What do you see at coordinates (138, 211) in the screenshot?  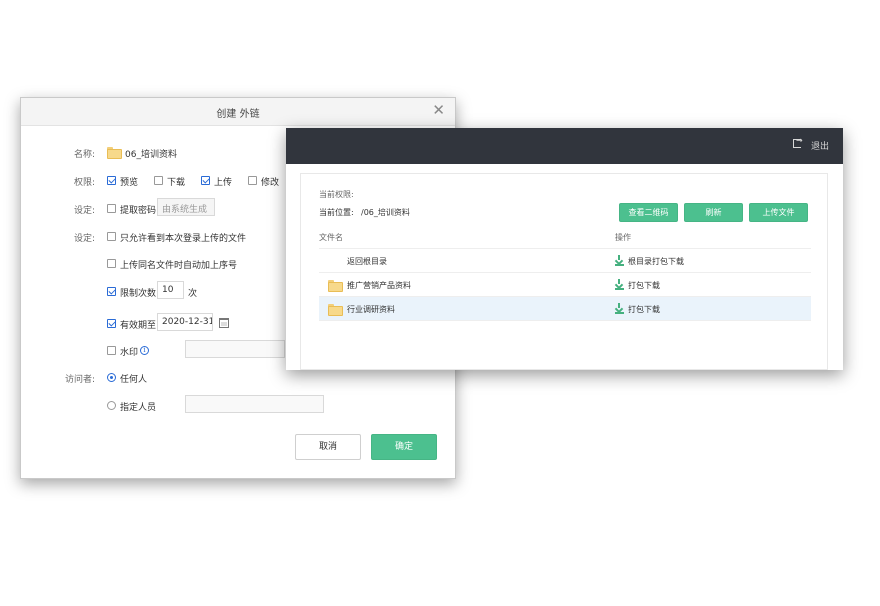 I see `password-label: 提取密码` at bounding box center [138, 211].